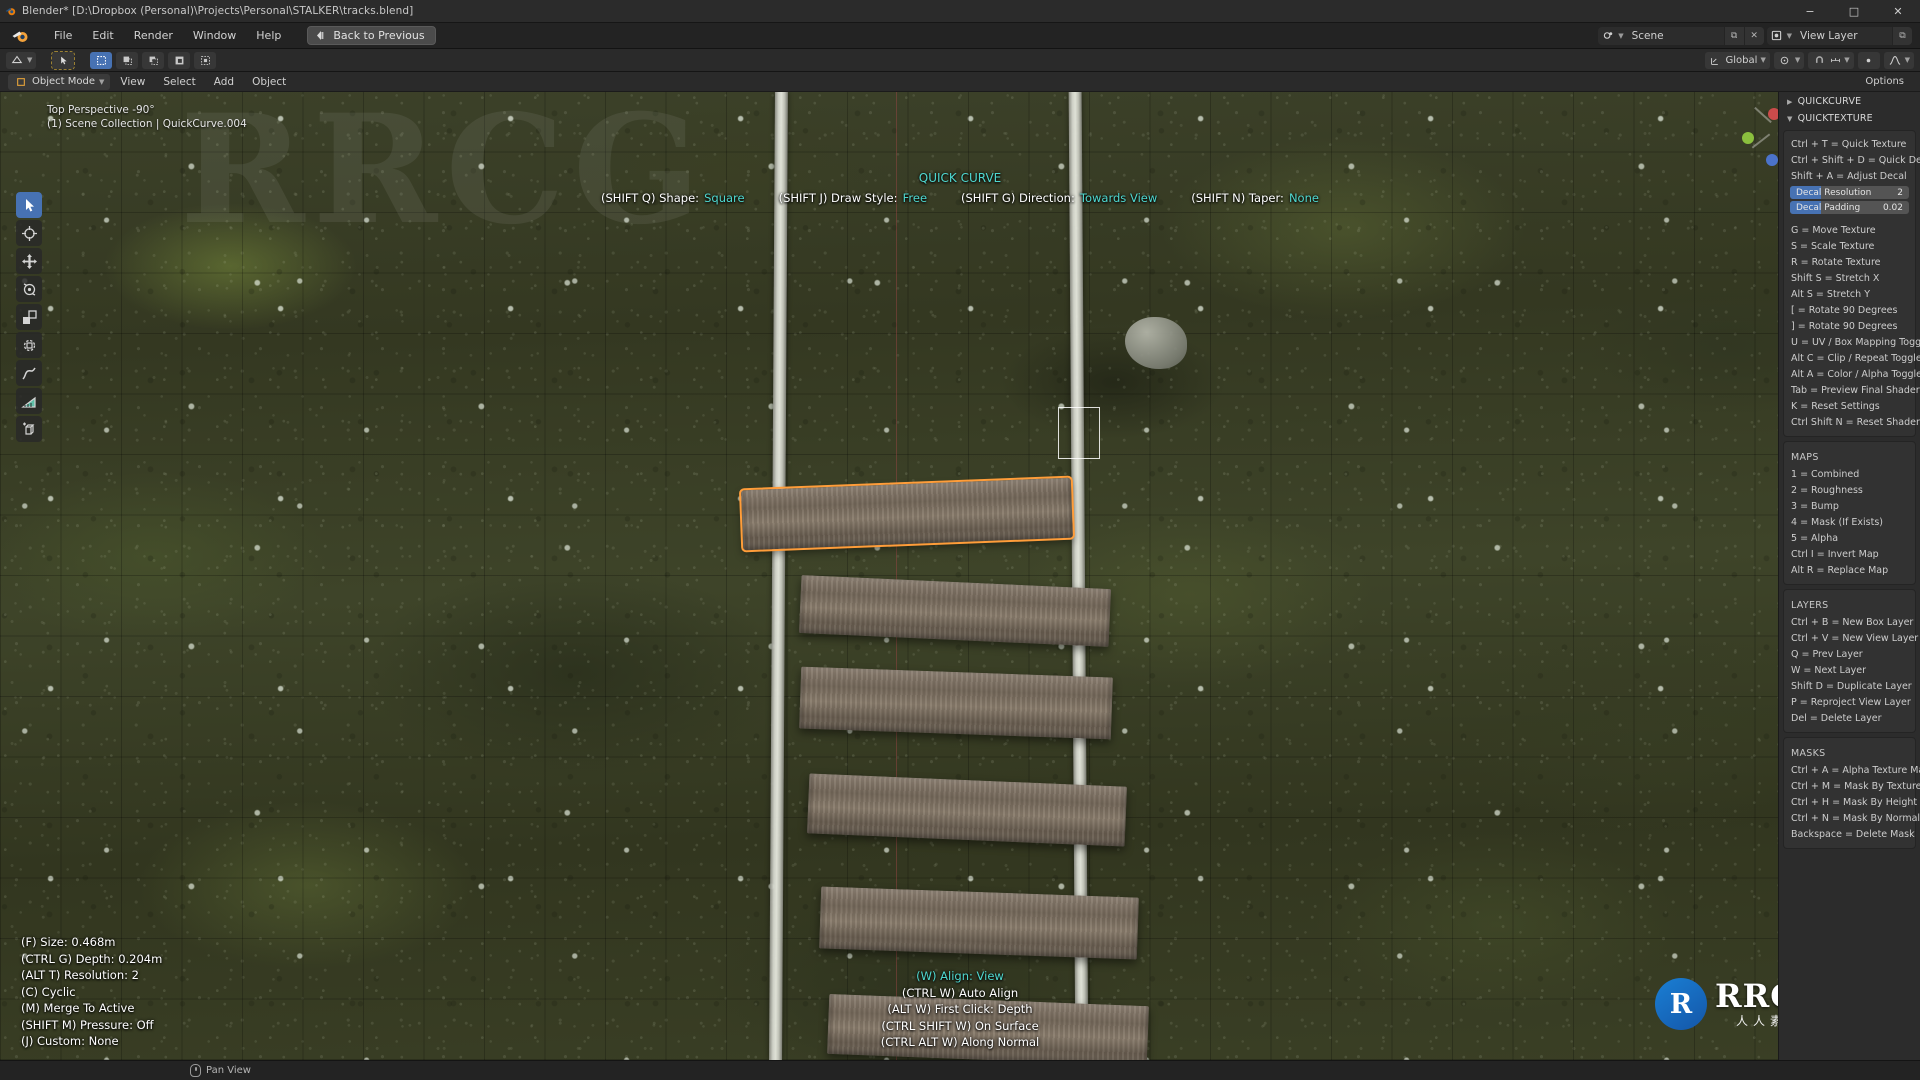 The width and height of the screenshot is (1920, 1080). Describe the element at coordinates (1819, 60) in the screenshot. I see `magnet-icon` at that location.